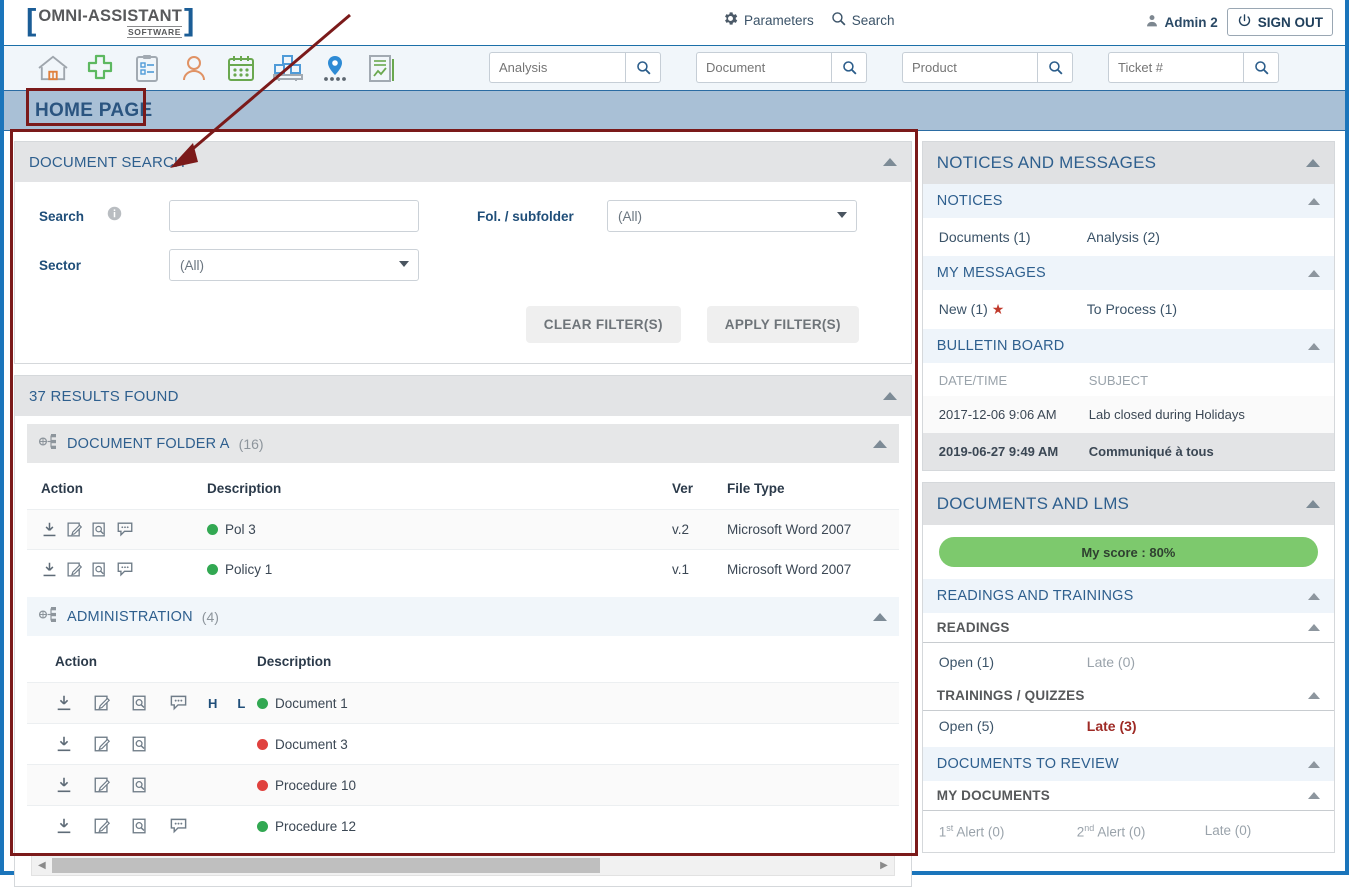 The width and height of the screenshot is (1349, 887). I want to click on clipboard-checklist-icon, so click(147, 68).